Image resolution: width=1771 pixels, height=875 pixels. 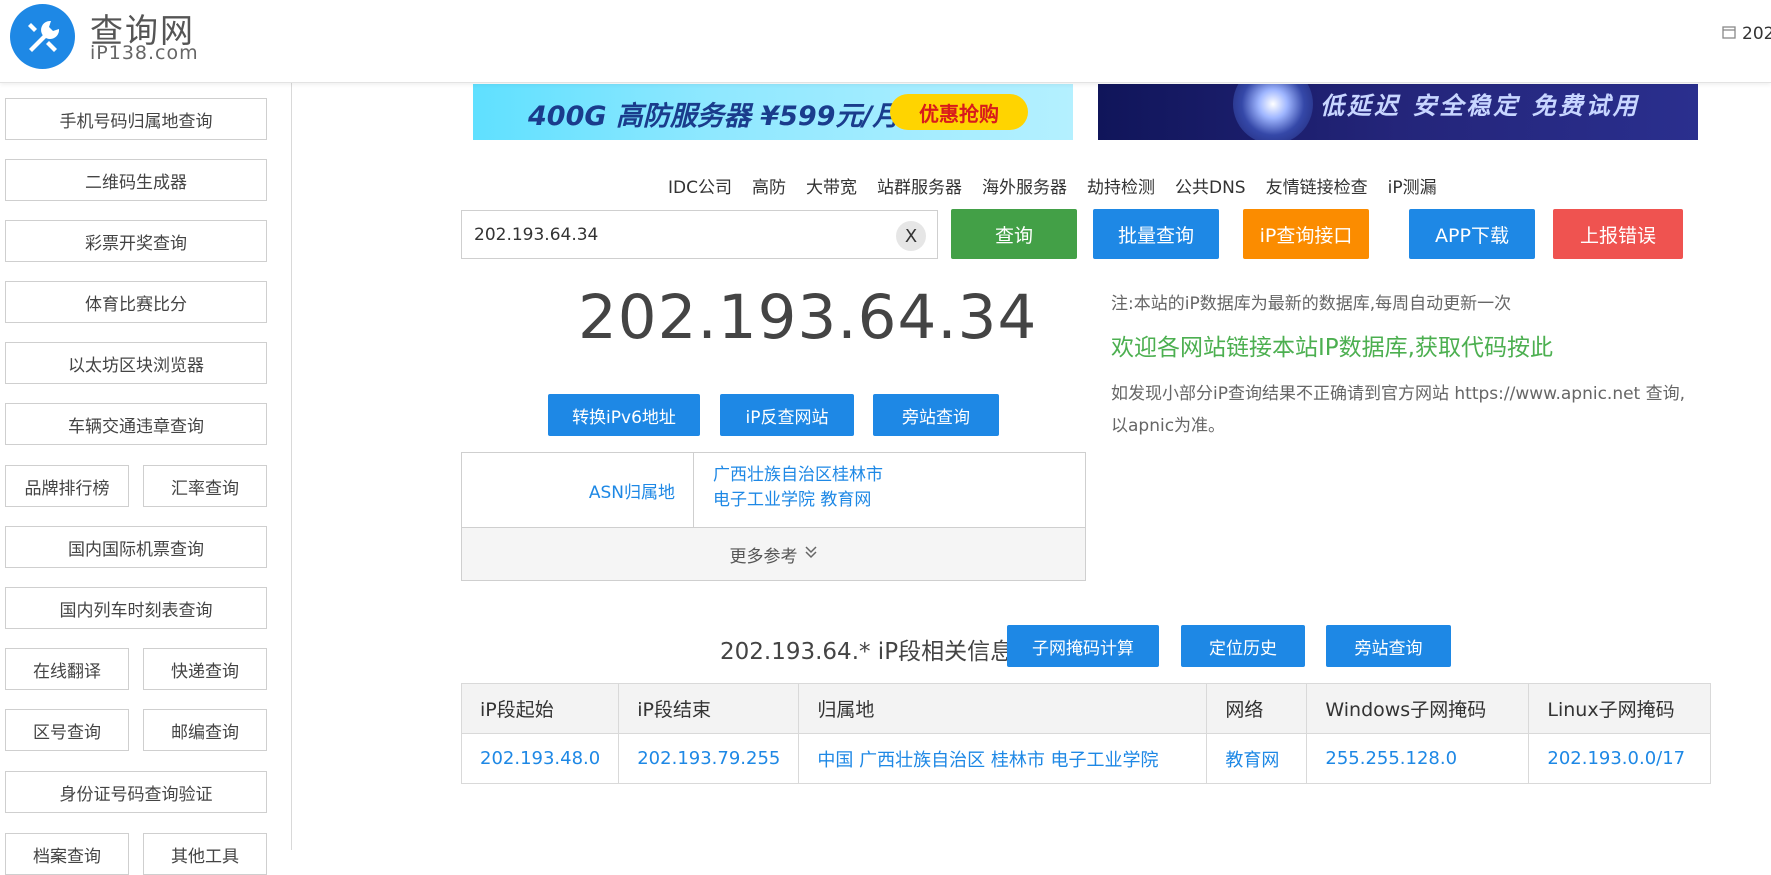 What do you see at coordinates (798, 475) in the screenshot?
I see `asn-value-line1: 广西壮族自治区桂林市` at bounding box center [798, 475].